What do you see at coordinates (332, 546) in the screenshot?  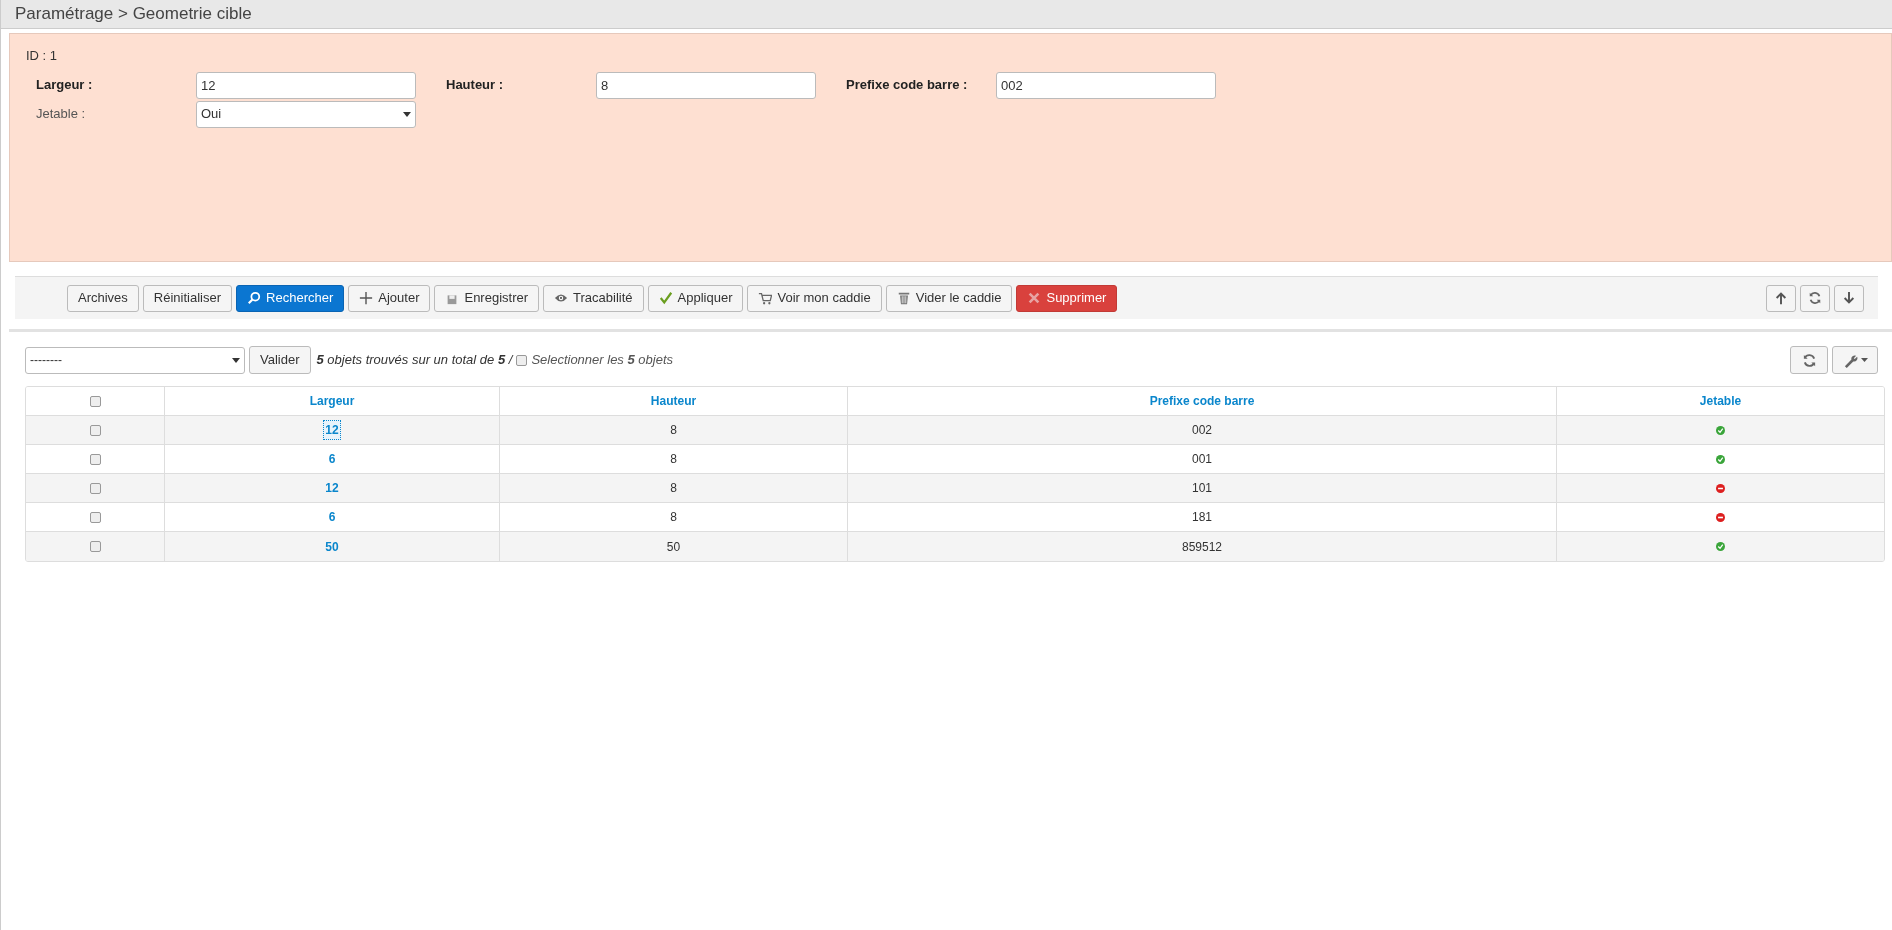 I see `largeur-link: 50` at bounding box center [332, 546].